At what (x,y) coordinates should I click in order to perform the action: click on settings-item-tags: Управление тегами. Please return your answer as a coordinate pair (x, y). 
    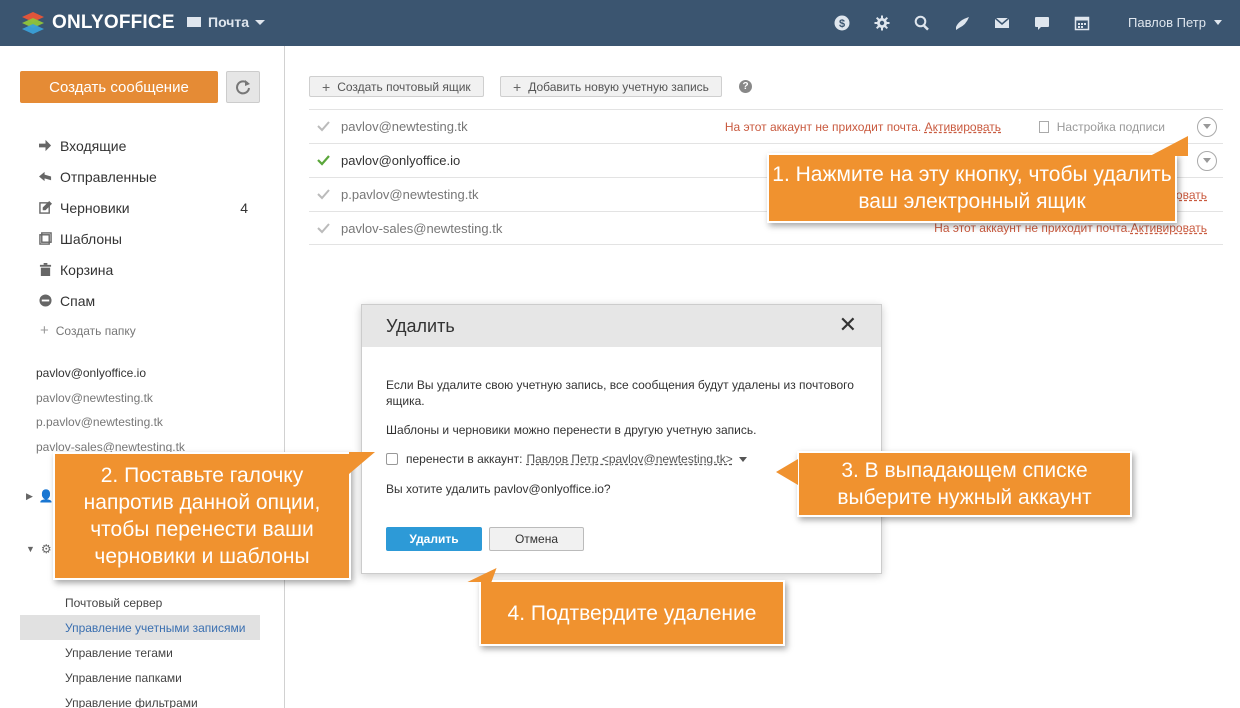
    Looking at the image, I should click on (140, 652).